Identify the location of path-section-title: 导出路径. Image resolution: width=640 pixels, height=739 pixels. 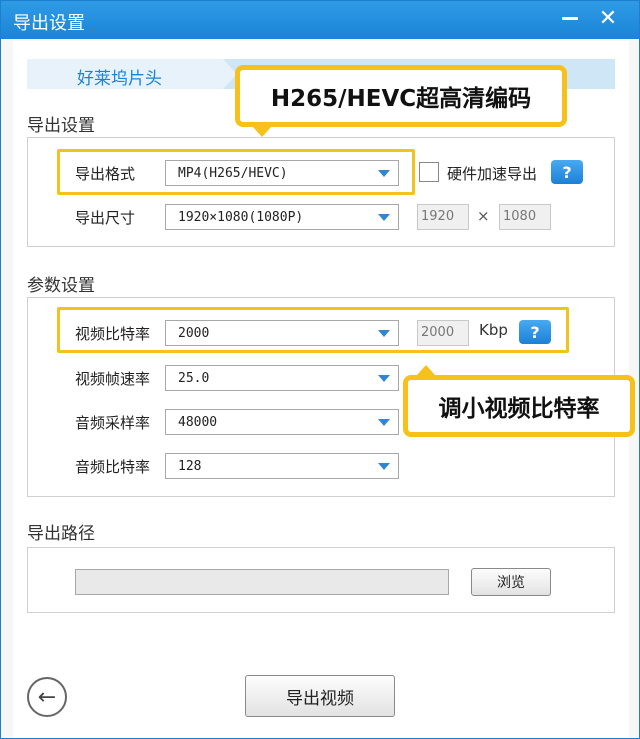
(61, 534).